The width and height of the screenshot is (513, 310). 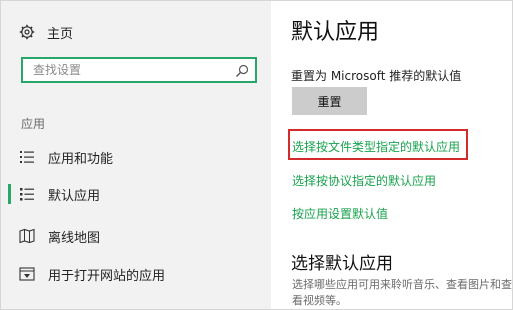 I want to click on home-label: 主页, so click(x=60, y=34).